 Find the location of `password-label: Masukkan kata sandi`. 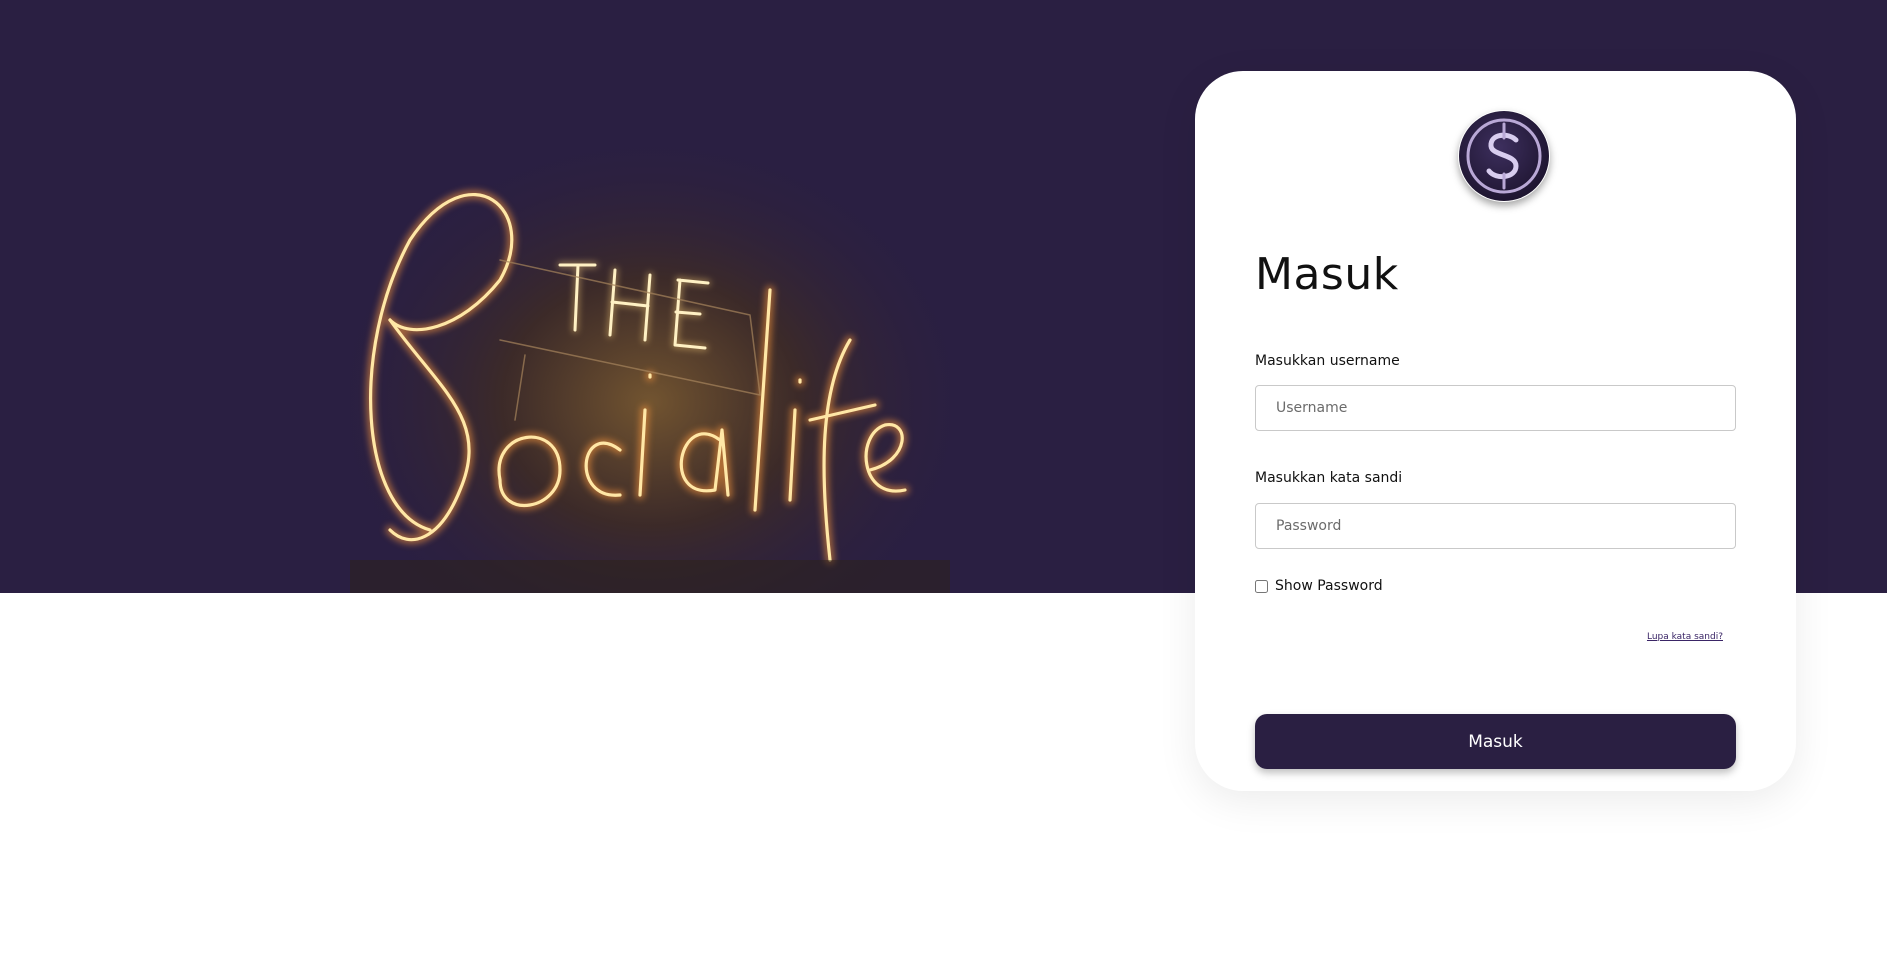

password-label: Masukkan kata sandi is located at coordinates (1329, 478).